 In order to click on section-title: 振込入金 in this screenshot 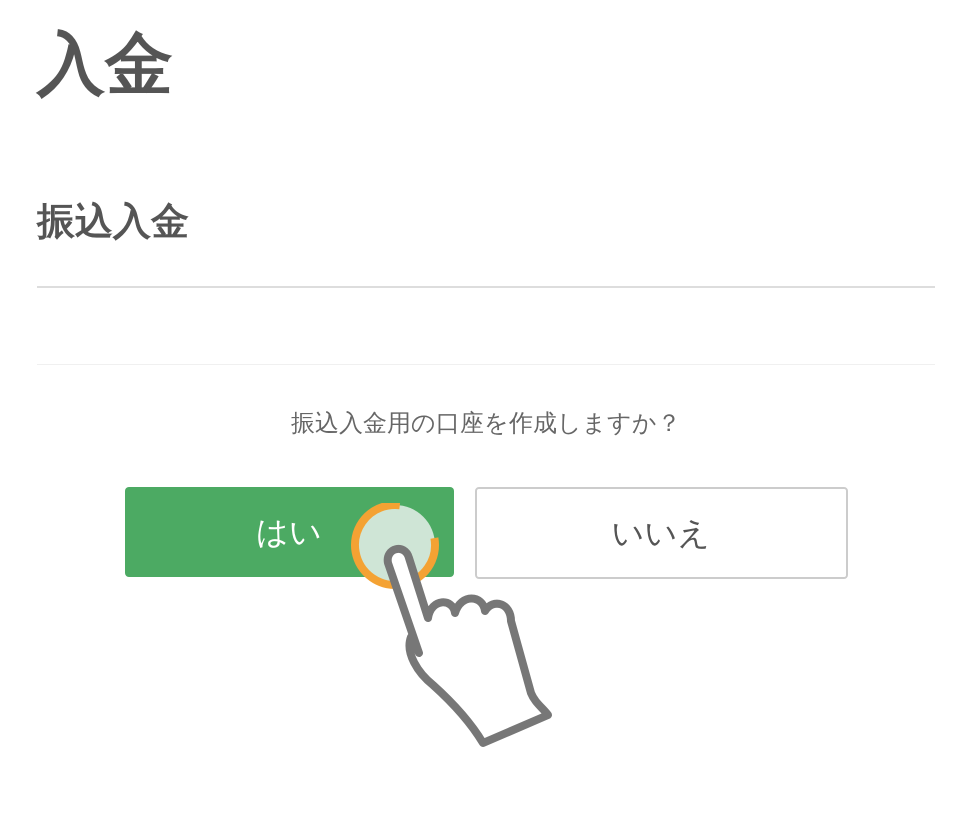, I will do `click(113, 221)`.